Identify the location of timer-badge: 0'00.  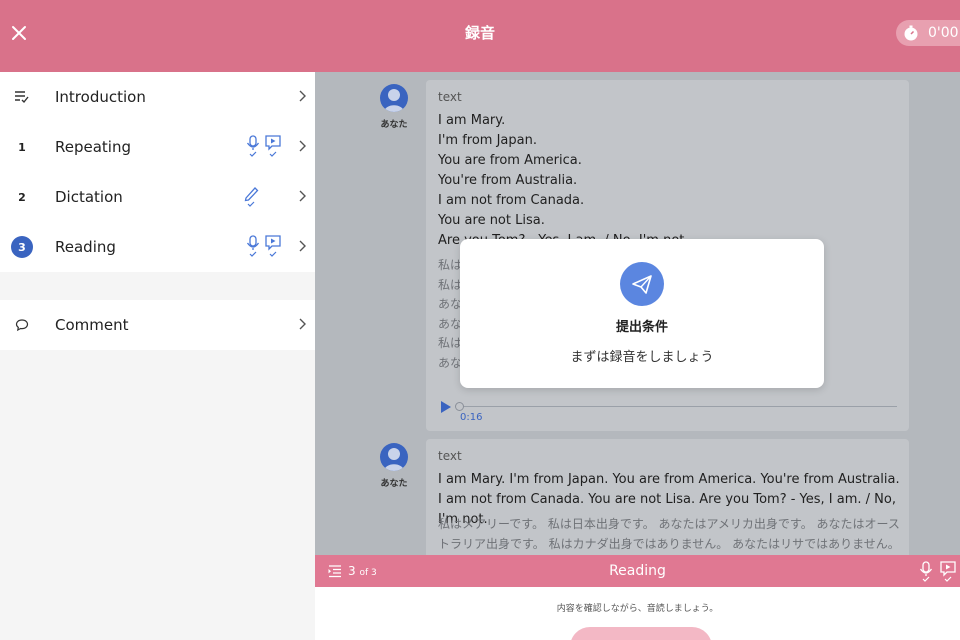
(928, 33).